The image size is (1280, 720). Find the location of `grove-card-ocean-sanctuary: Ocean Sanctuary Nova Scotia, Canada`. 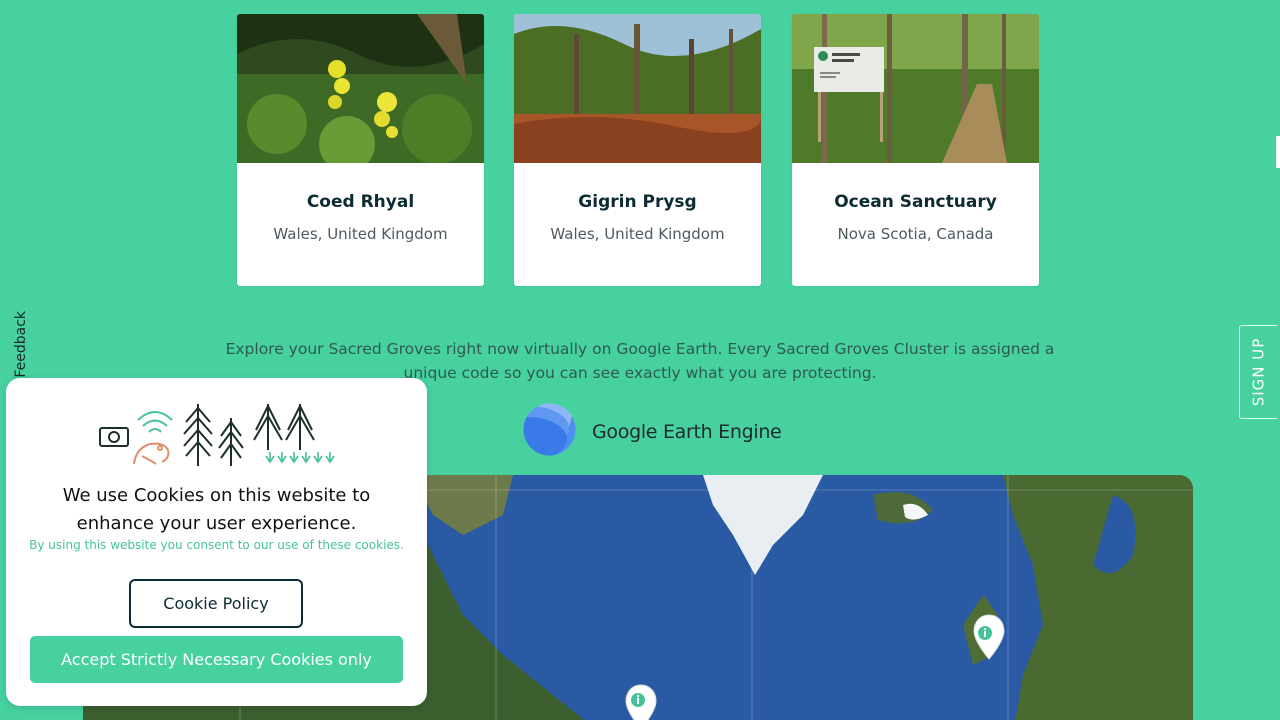

grove-card-ocean-sanctuary: Ocean Sanctuary Nova Scotia, Canada is located at coordinates (915, 150).